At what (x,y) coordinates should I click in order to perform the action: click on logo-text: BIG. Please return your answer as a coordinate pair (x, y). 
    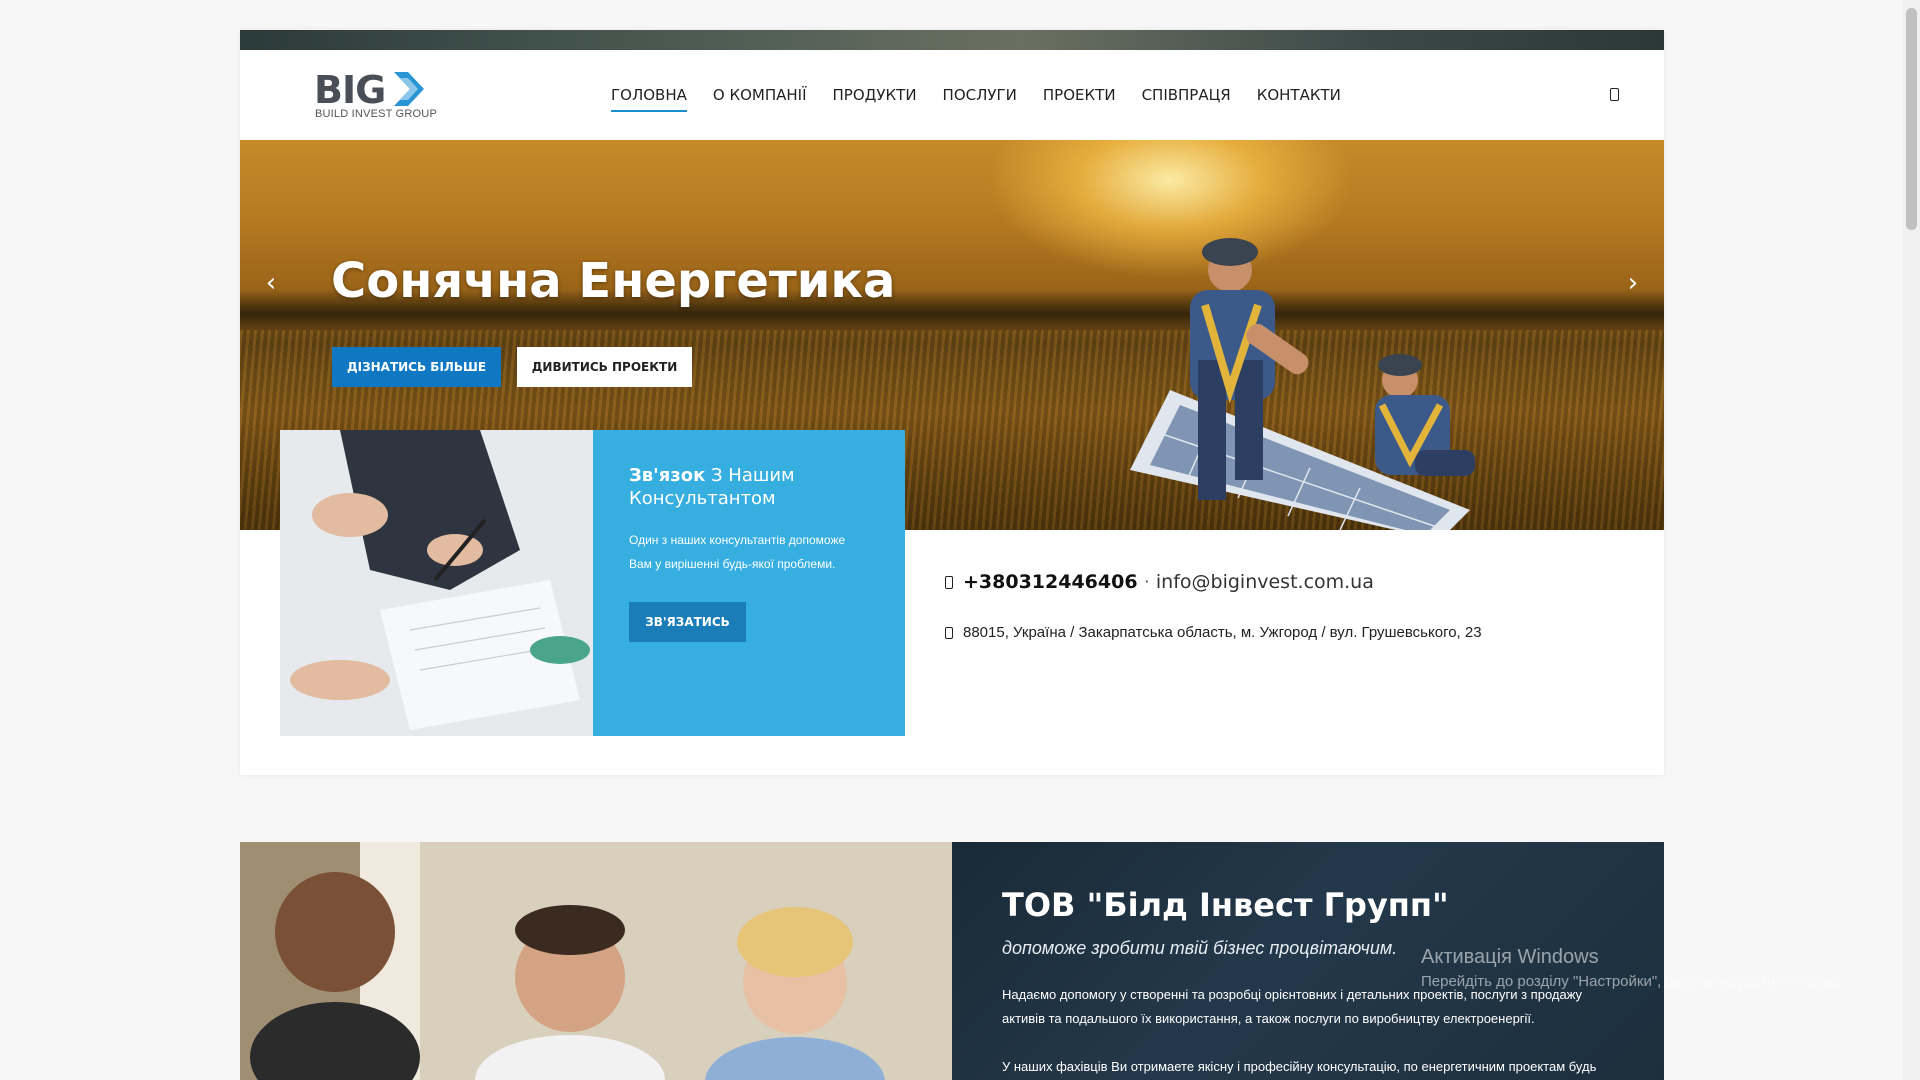
    Looking at the image, I should click on (350, 90).